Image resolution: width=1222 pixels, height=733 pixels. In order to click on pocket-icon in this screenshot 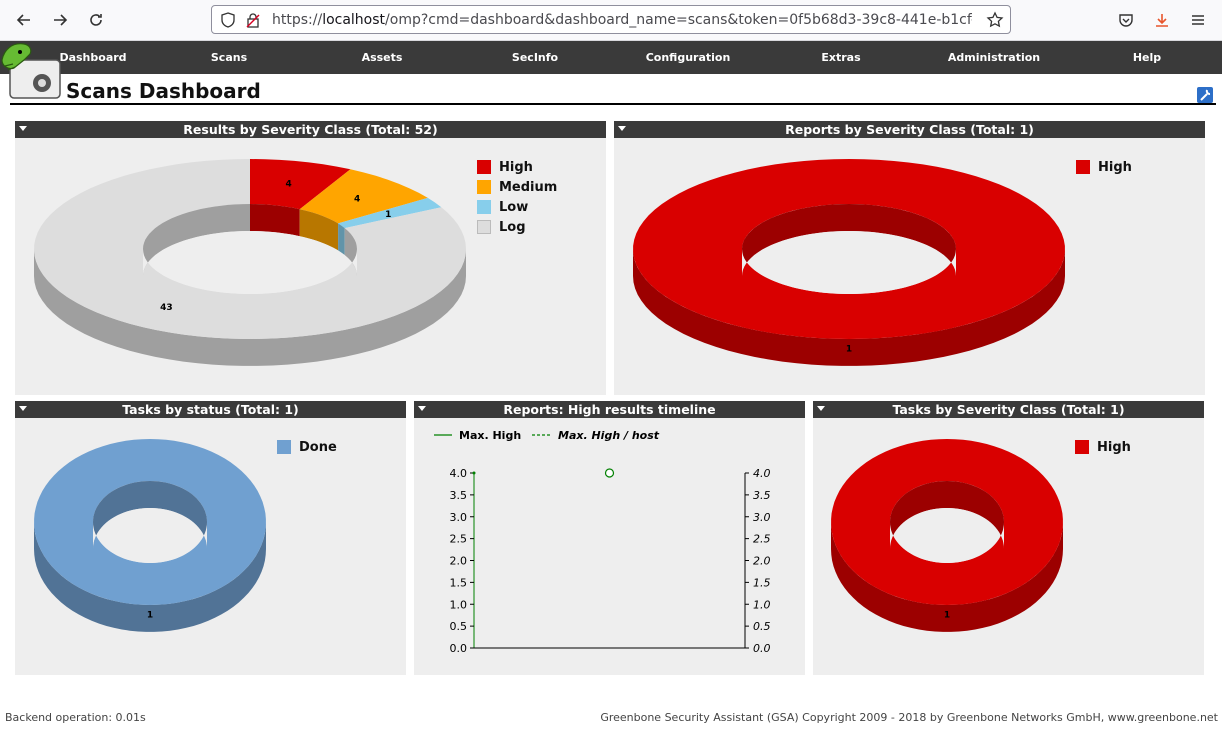, I will do `click(1126, 20)`.